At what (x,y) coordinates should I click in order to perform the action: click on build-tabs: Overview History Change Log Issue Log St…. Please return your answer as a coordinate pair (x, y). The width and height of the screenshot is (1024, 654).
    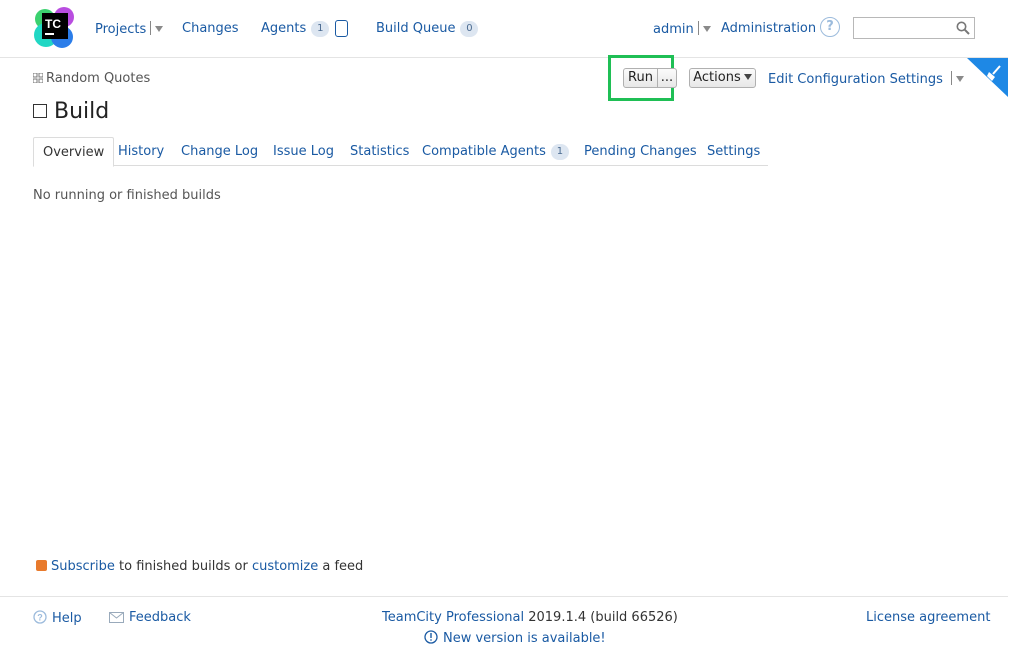
    Looking at the image, I should click on (400, 152).